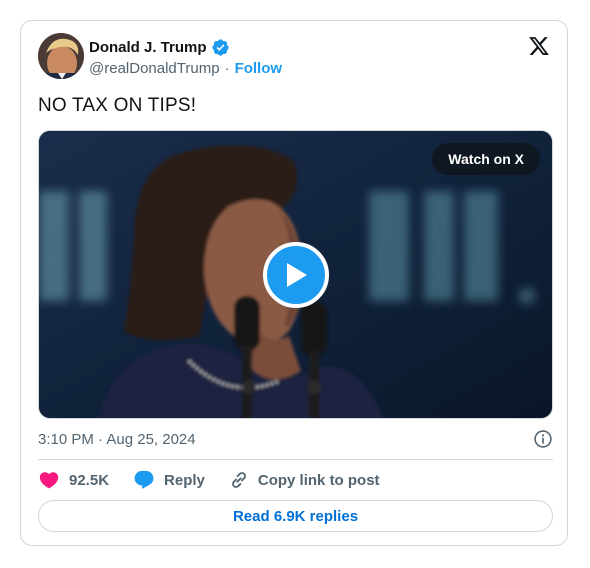 This screenshot has width=590, height=568. I want to click on post-actions: 92.5K Reply Copy link to post, so click(221, 480).